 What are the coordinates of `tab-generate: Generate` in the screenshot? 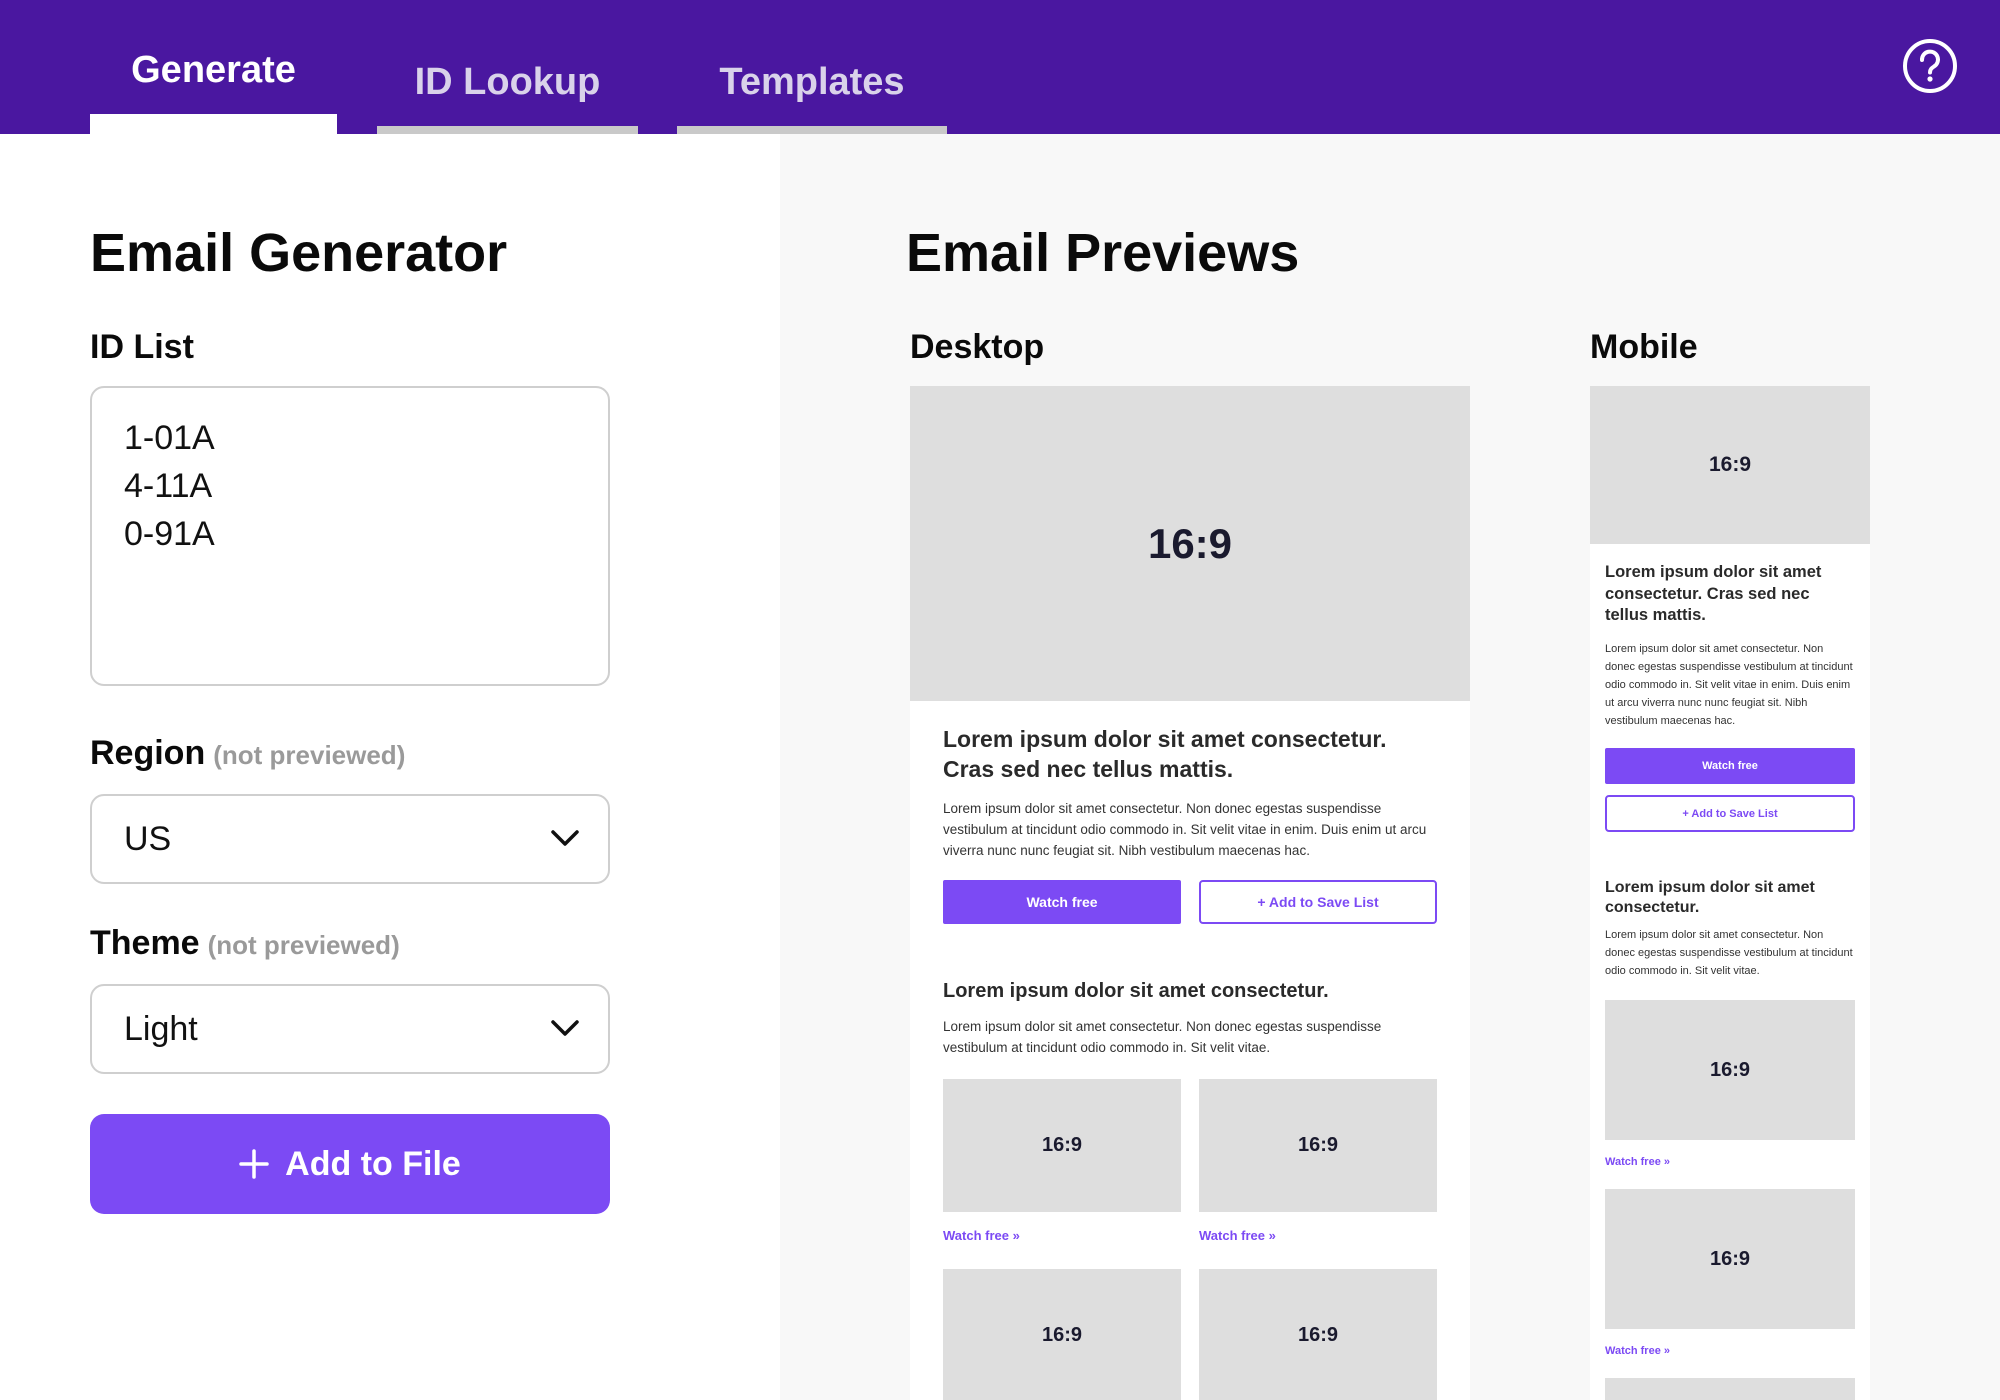 It's located at (213, 67).